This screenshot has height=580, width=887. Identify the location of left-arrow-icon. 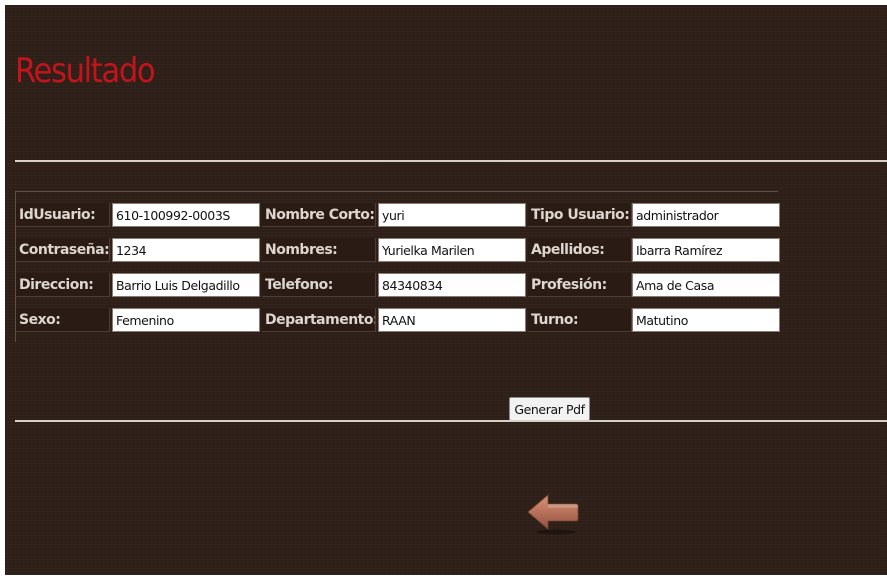
(553, 514).